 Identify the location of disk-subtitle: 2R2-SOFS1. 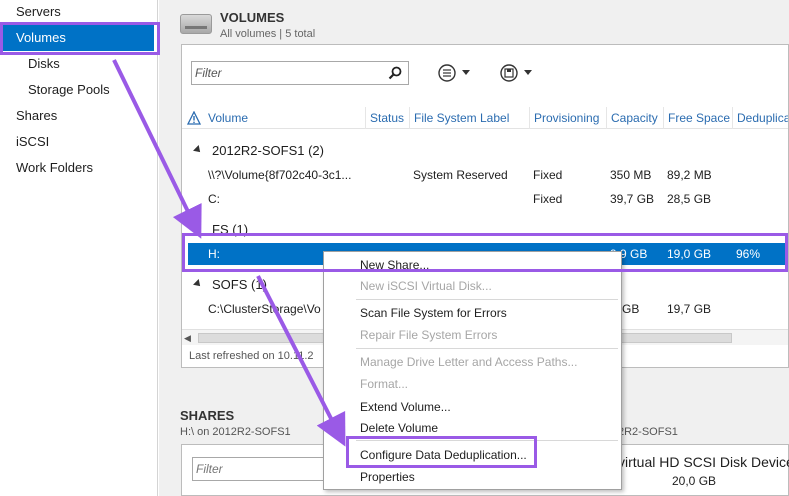
(648, 432).